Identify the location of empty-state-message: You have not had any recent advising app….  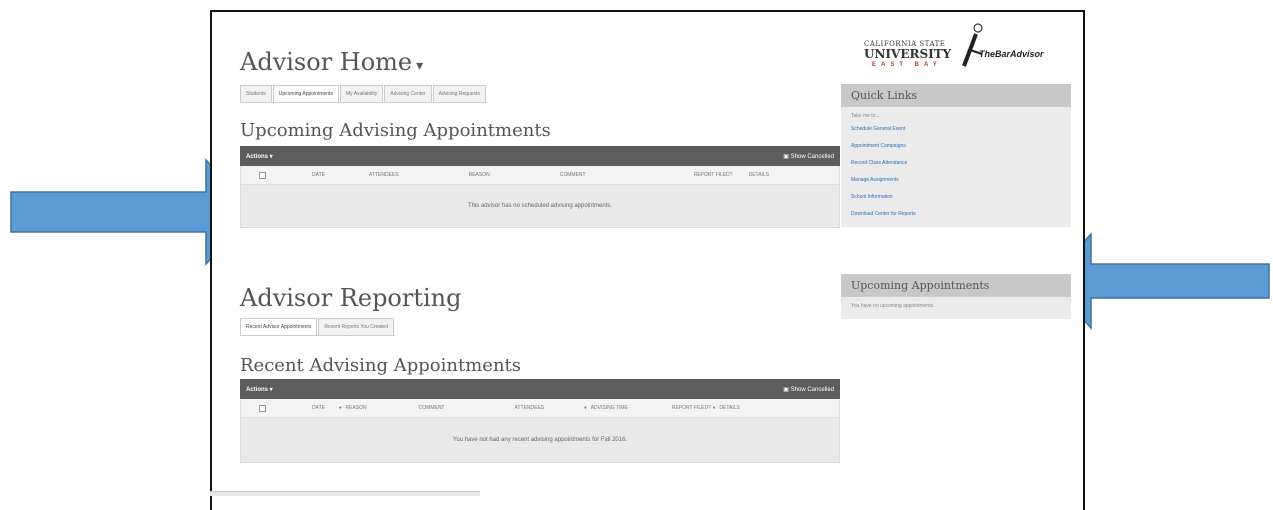
(540, 440).